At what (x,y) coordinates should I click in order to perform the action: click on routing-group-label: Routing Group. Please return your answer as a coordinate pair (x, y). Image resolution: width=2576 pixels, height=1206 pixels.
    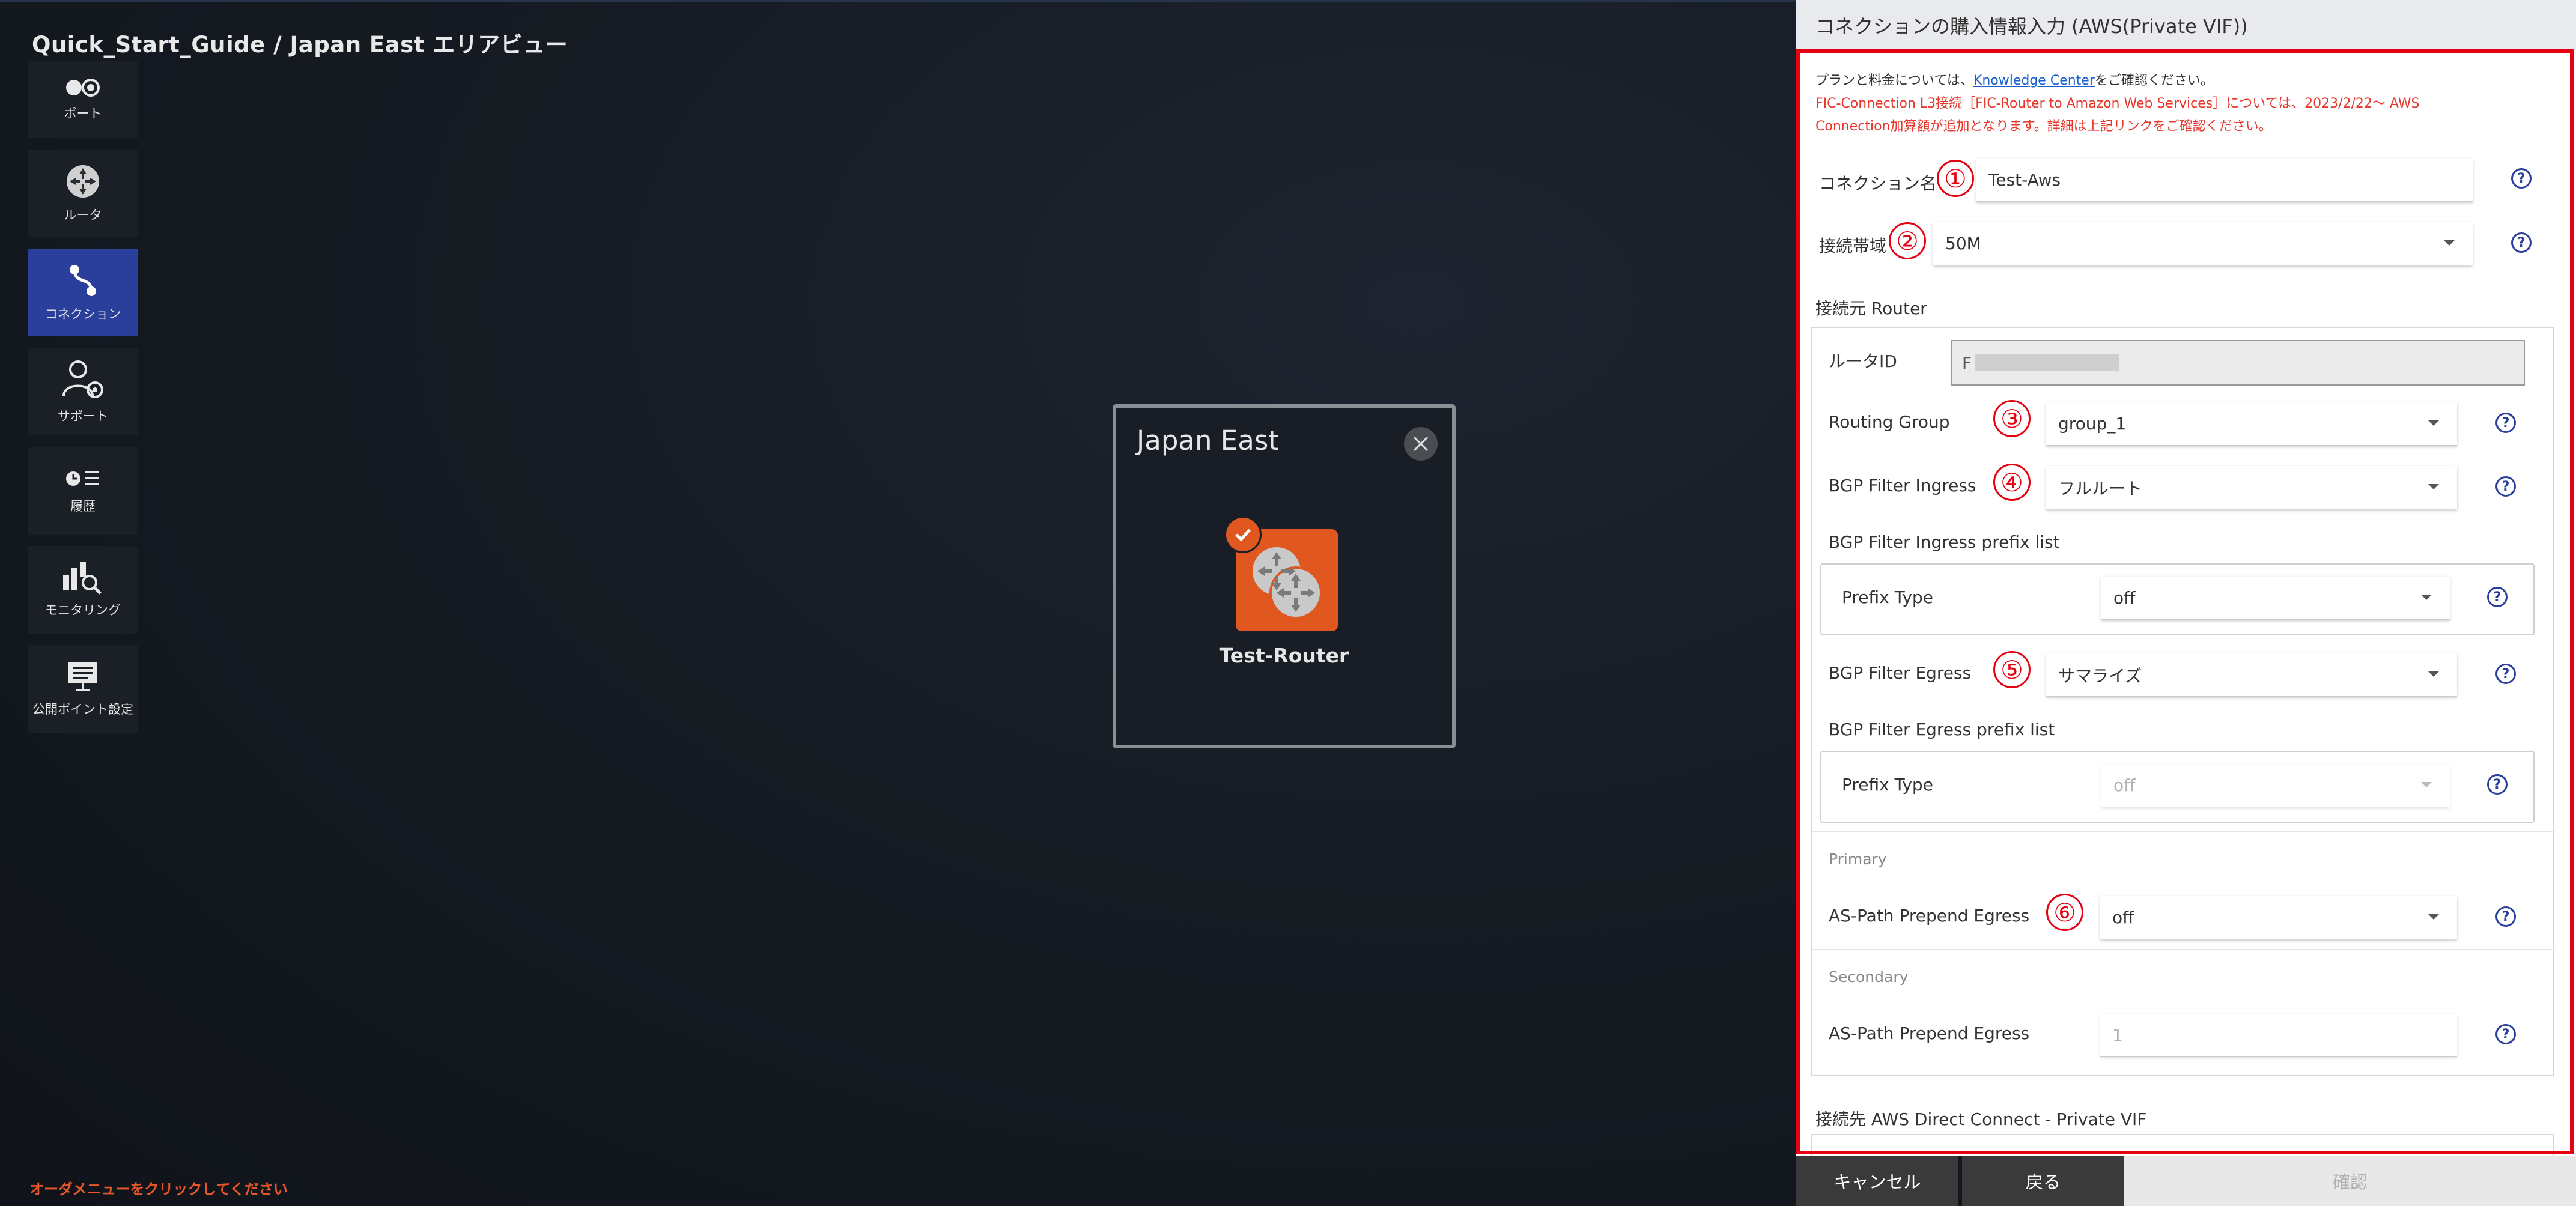
    Looking at the image, I should click on (1889, 422).